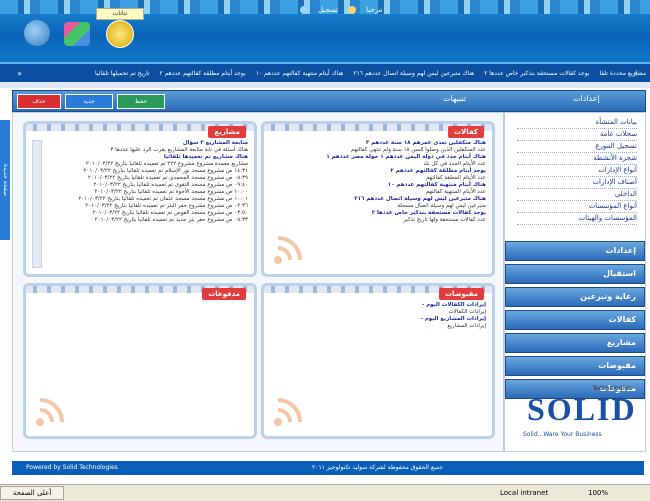  I want to click on ticker-prev-icon: «, so click(632, 74).